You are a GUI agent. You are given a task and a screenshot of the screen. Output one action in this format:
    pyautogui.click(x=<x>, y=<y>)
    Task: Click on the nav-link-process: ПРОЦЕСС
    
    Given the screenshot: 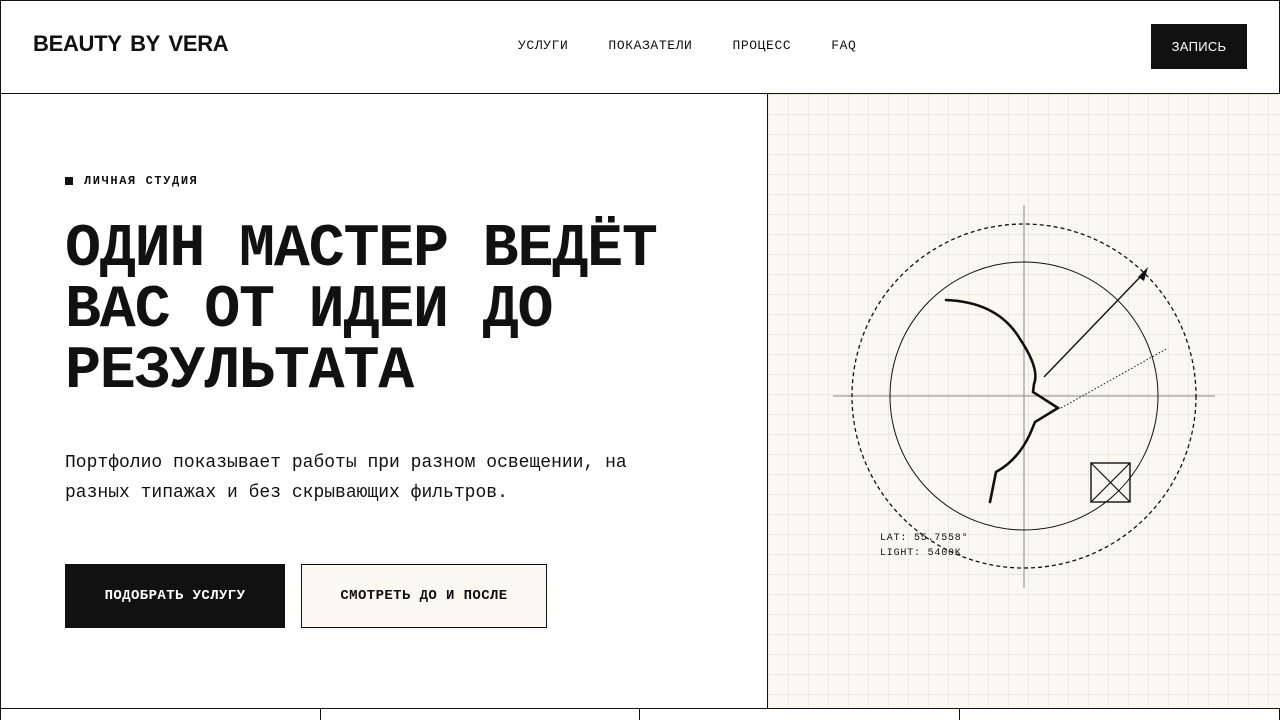 What is the action you would take?
    pyautogui.click(x=761, y=46)
    